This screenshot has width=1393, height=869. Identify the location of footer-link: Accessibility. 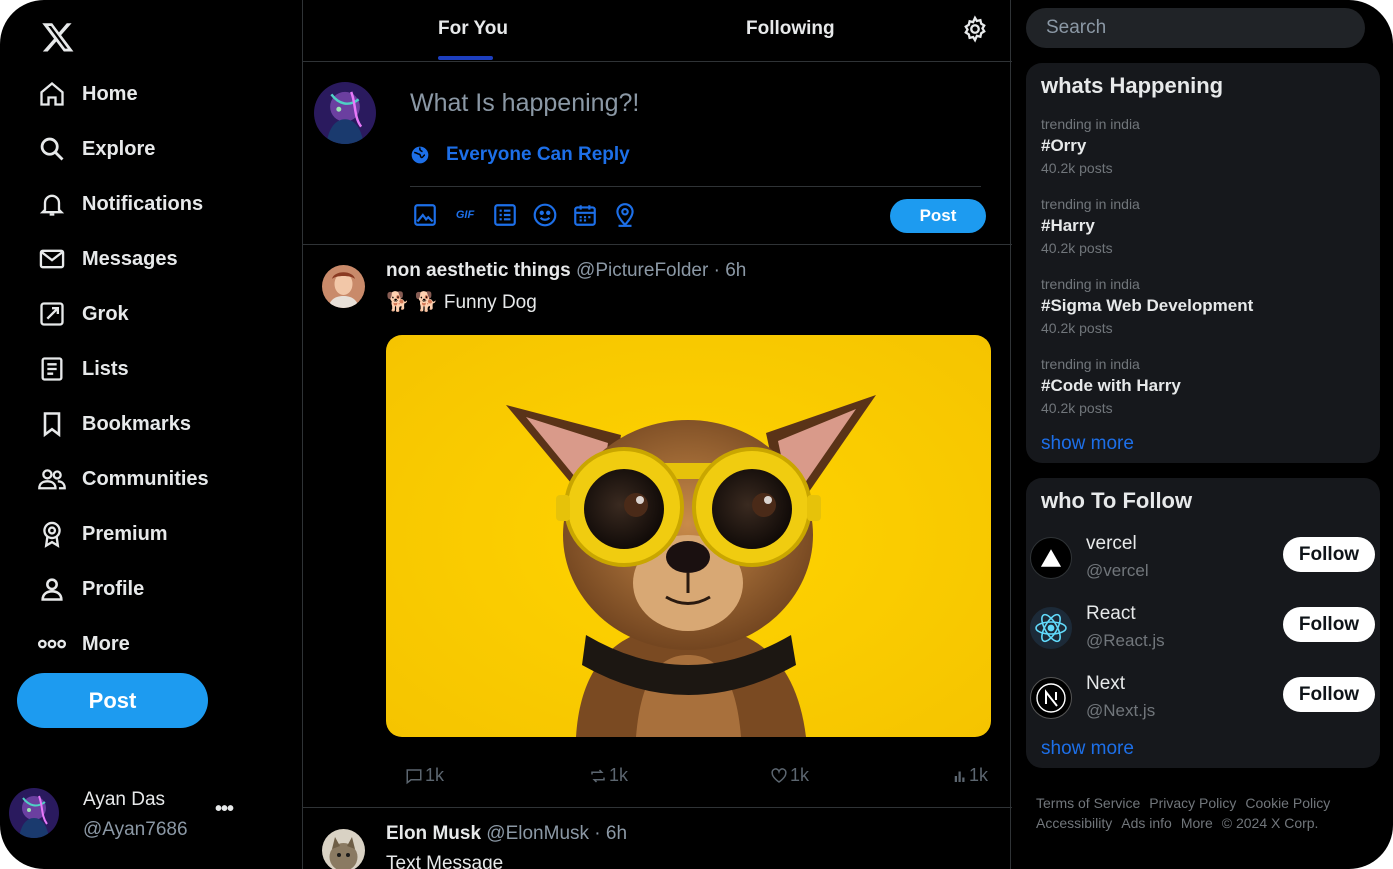
(1074, 823).